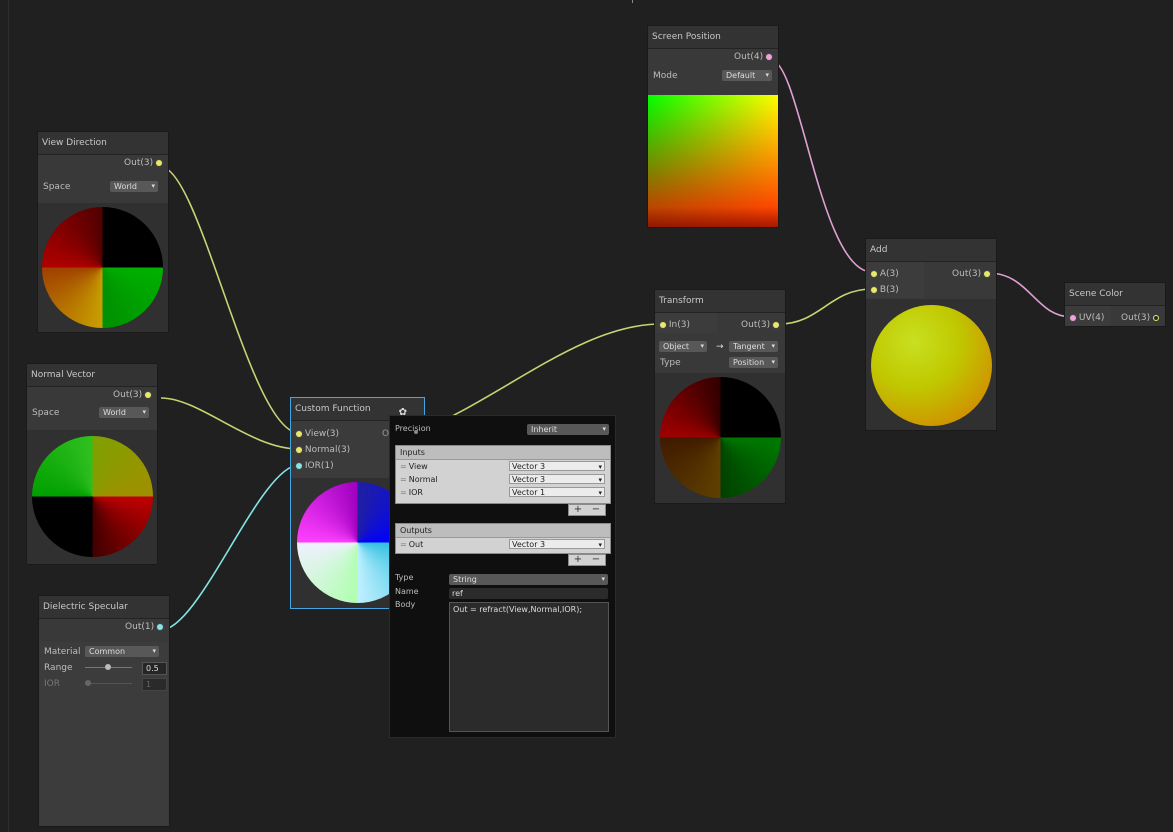  I want to click on material-dropdown: Common, so click(122, 651).